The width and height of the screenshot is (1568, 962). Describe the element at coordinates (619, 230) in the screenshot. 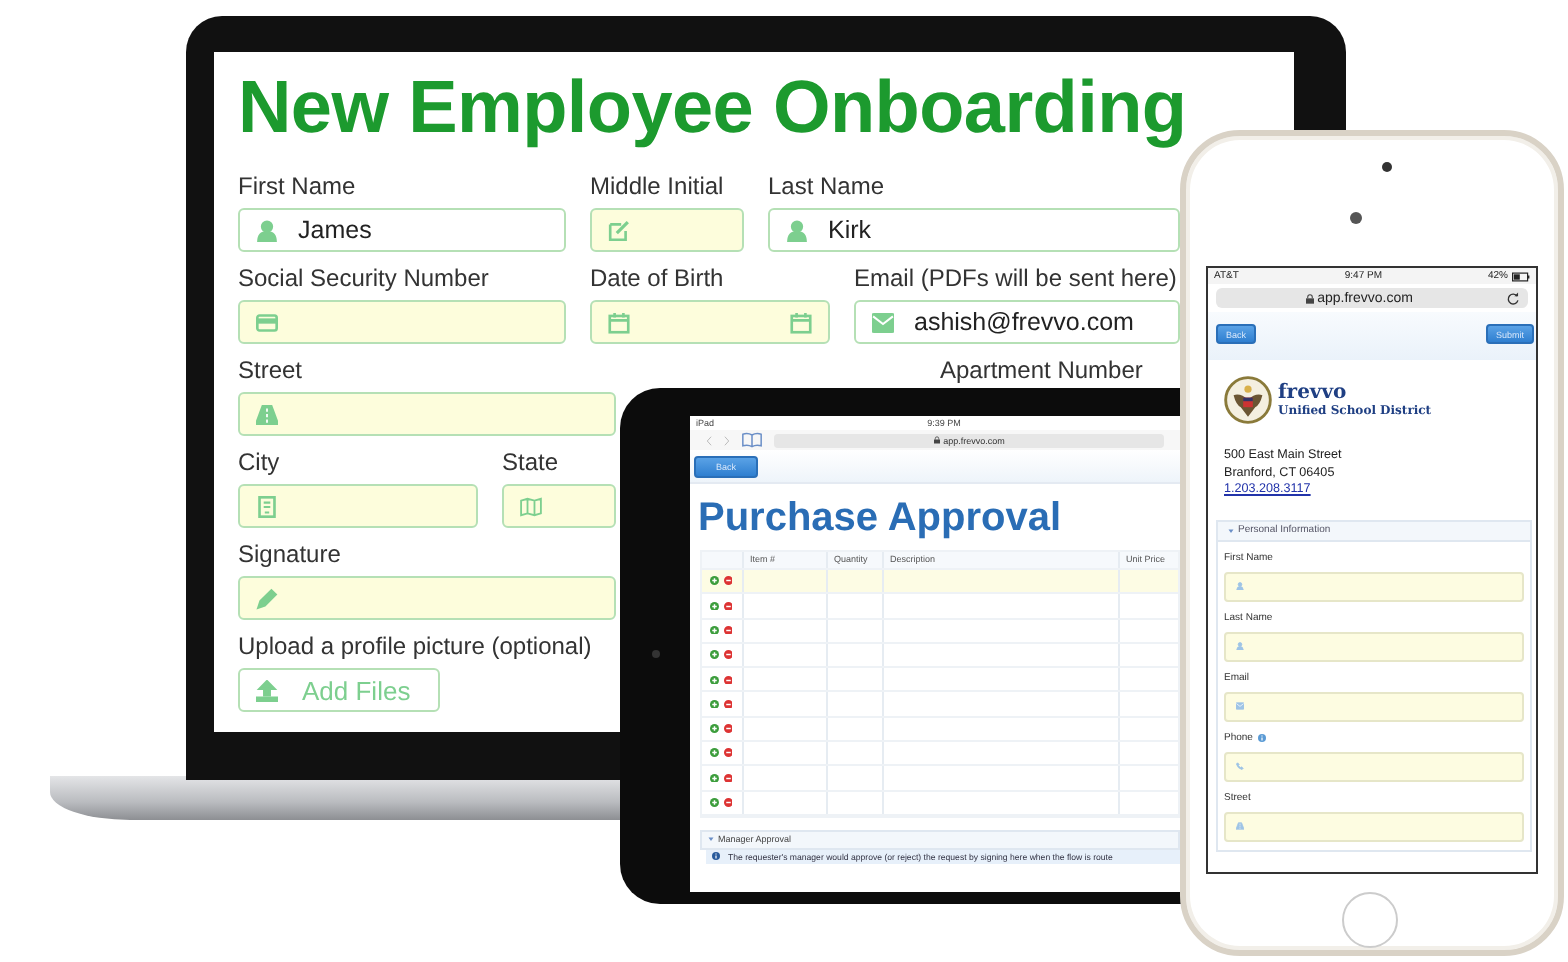

I see `edit-icon` at that location.